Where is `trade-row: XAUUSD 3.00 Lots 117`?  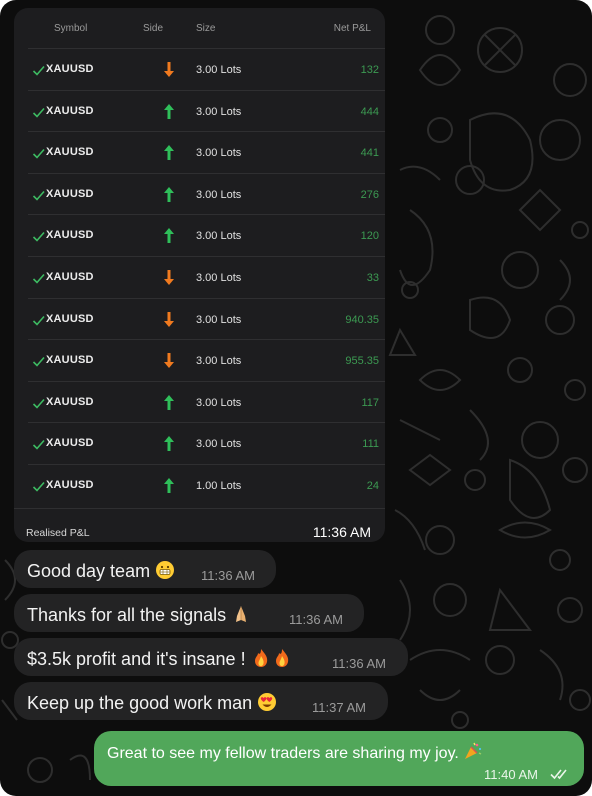
trade-row: XAUUSD 3.00 Lots 117 is located at coordinates (206, 401).